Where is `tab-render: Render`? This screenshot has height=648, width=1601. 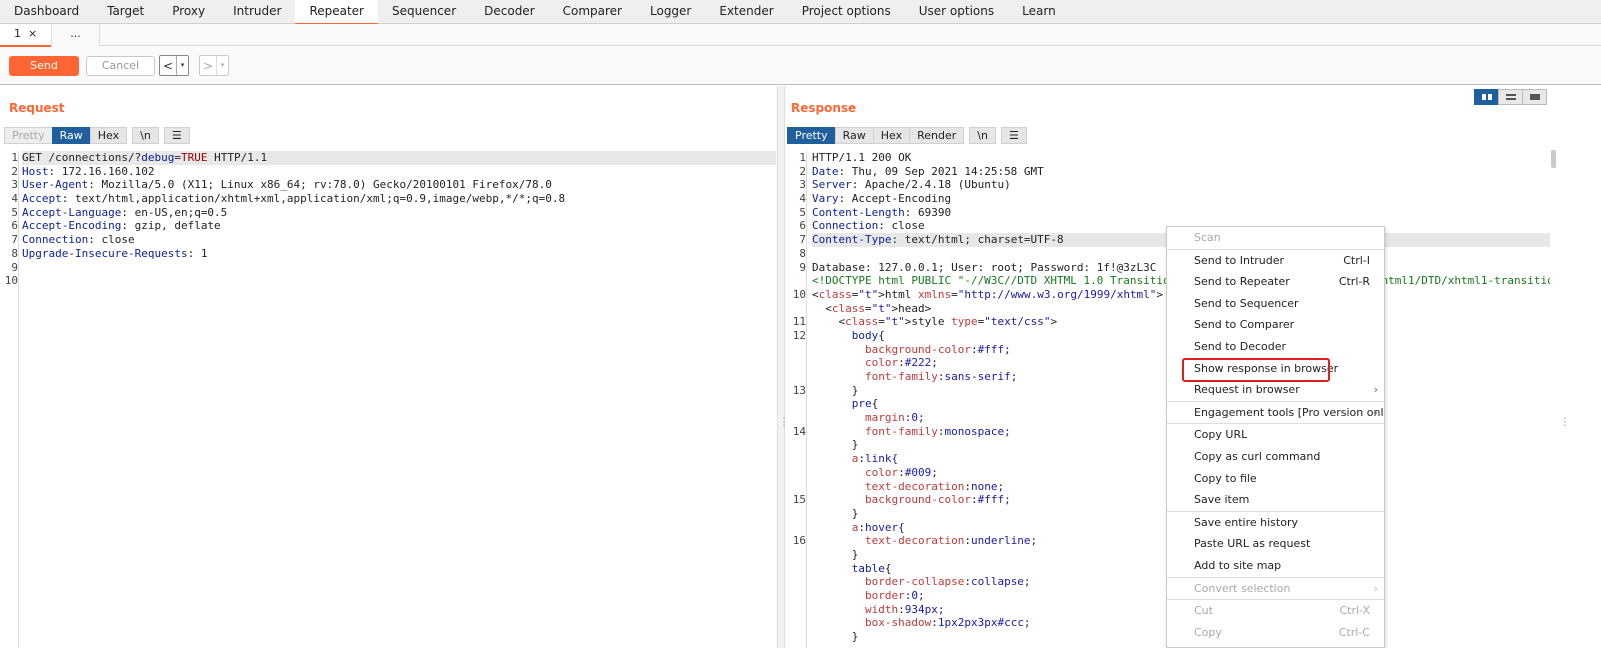 tab-render: Render is located at coordinates (937, 135).